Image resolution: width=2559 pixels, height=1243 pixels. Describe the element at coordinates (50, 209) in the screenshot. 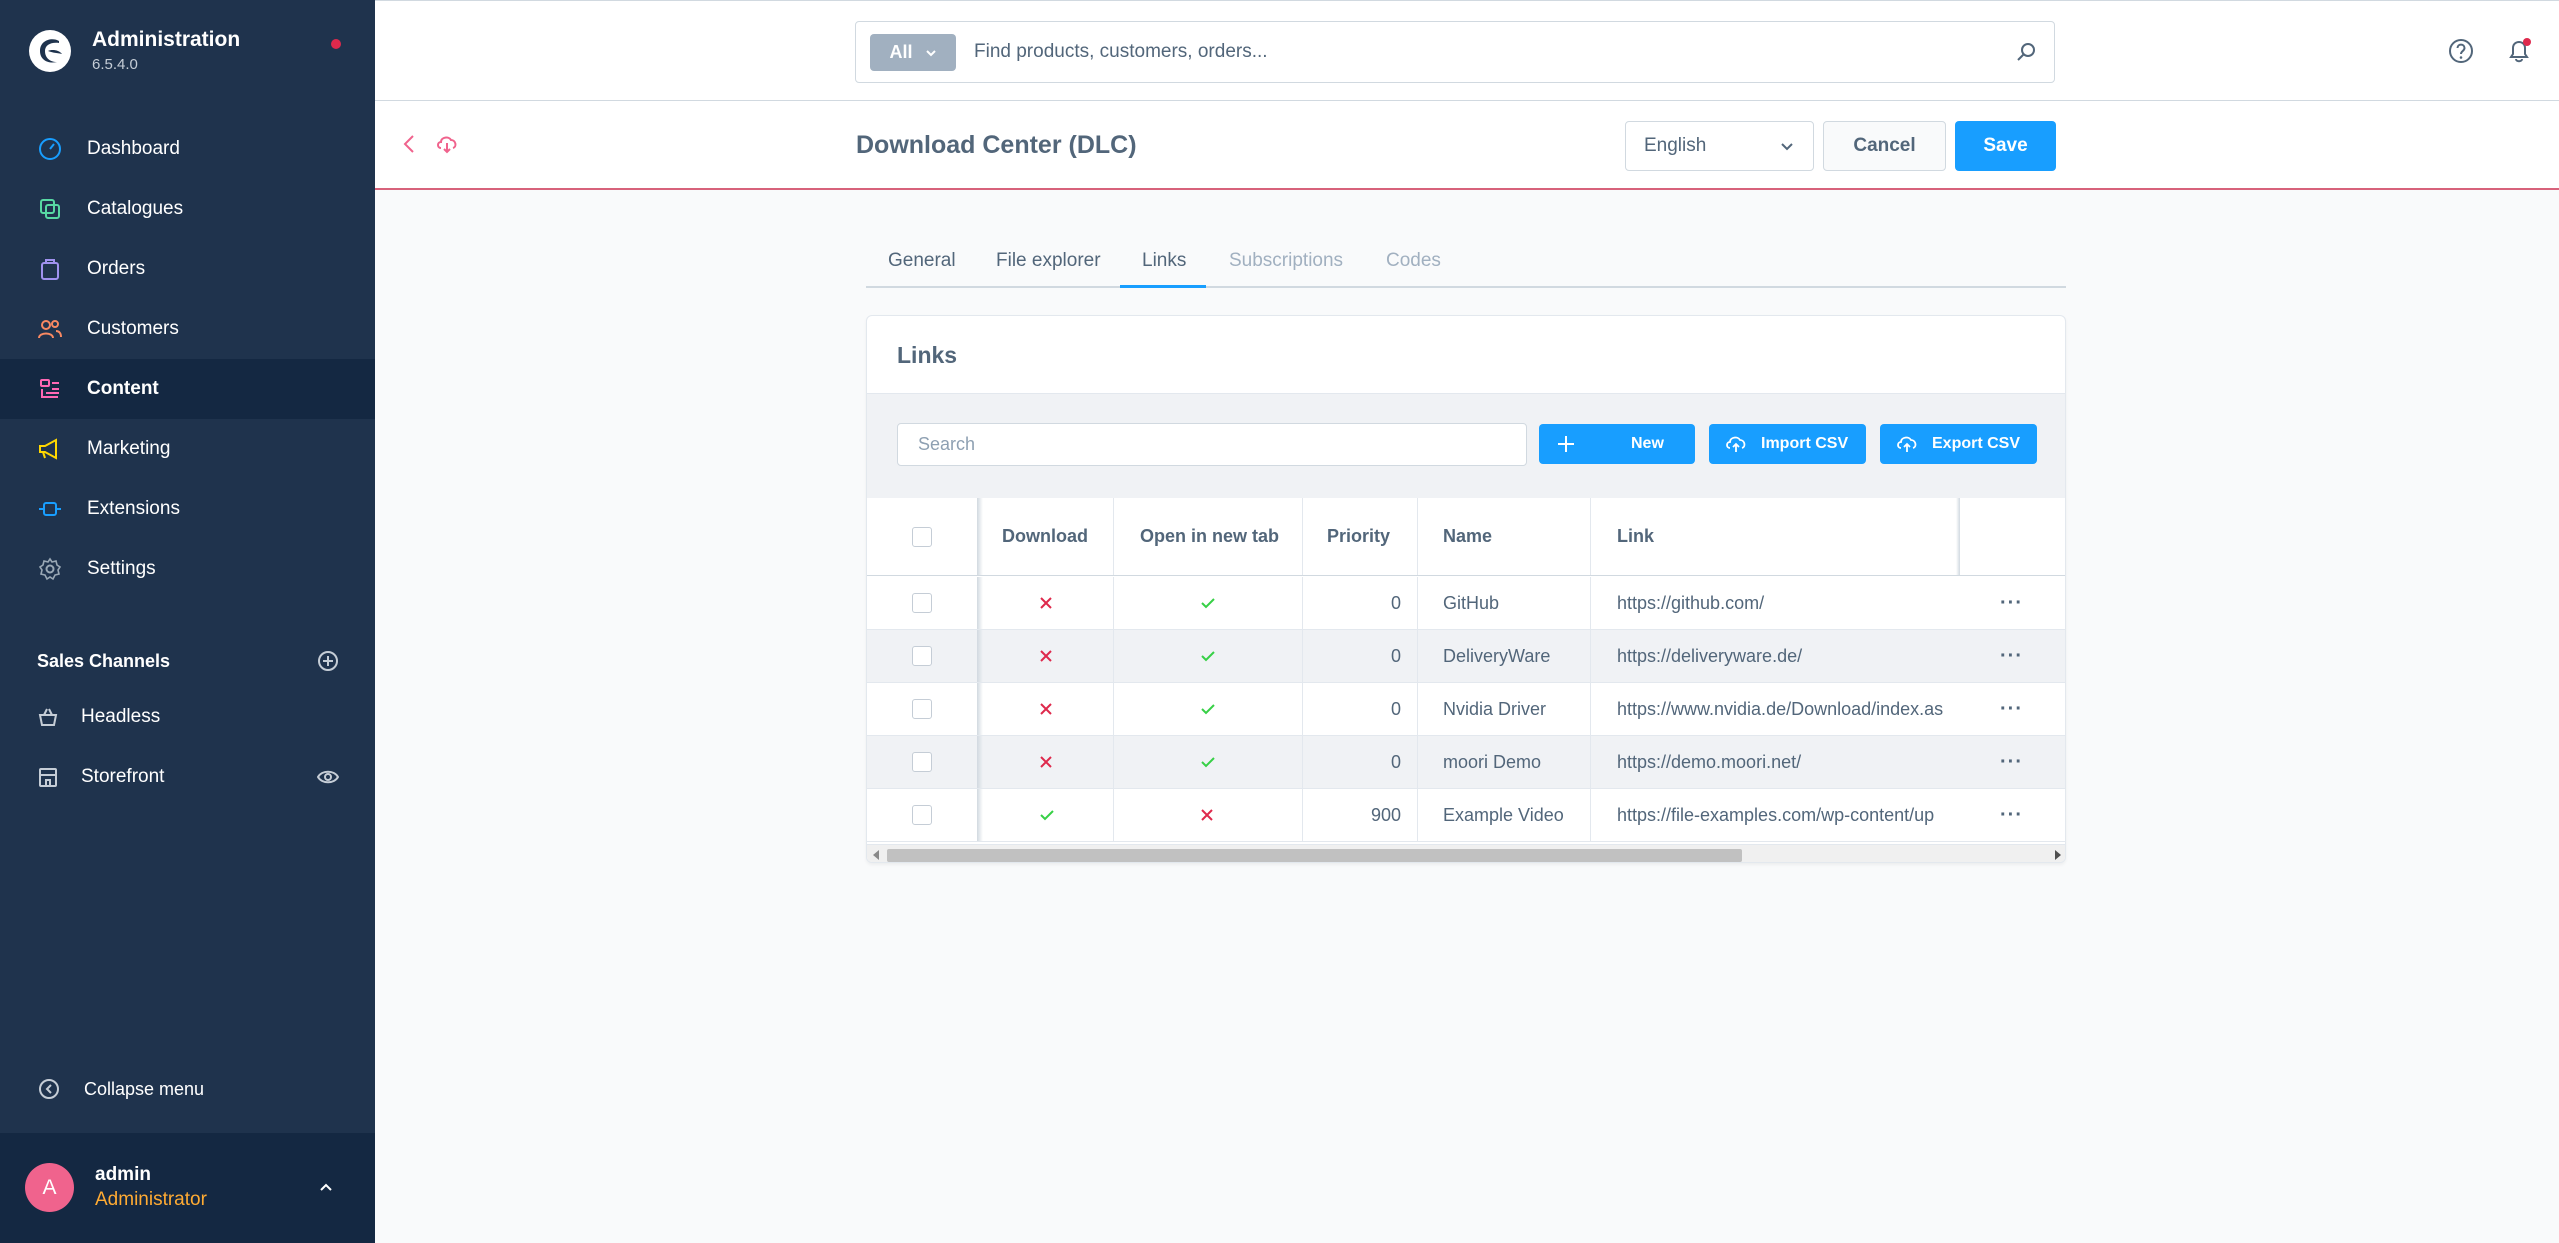

I see `catalogues-icon` at that location.